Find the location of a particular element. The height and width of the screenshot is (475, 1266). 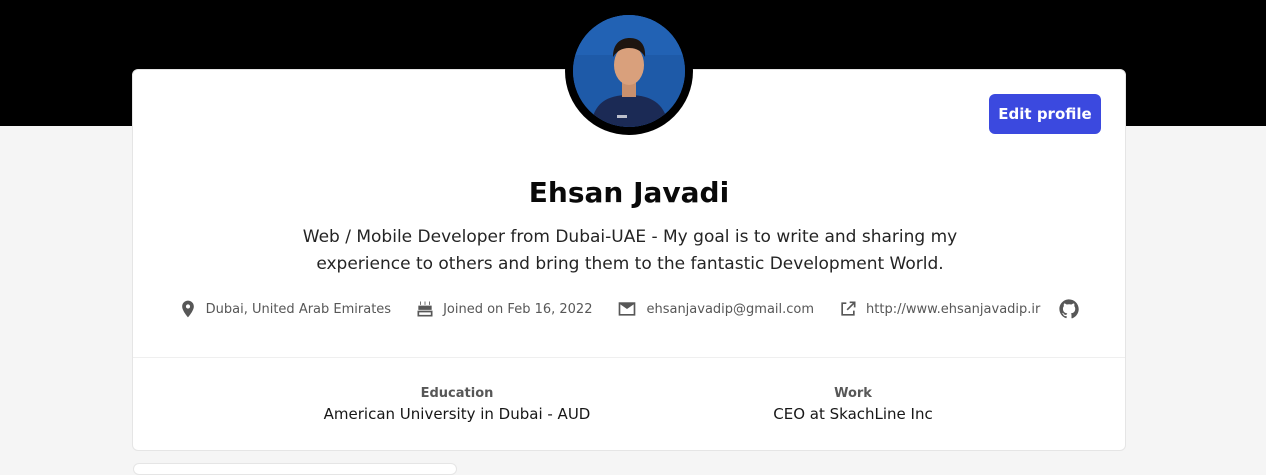

work-label: Work is located at coordinates (853, 393).